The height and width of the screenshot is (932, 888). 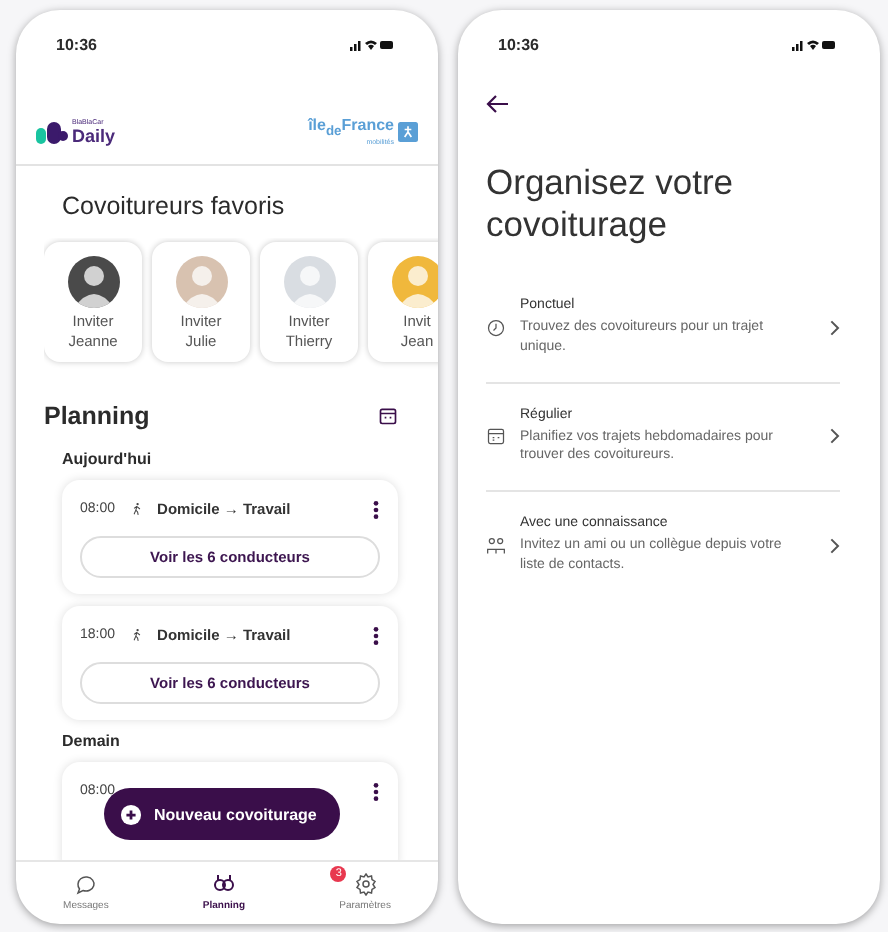 I want to click on plus-icon, so click(x=131, y=814).